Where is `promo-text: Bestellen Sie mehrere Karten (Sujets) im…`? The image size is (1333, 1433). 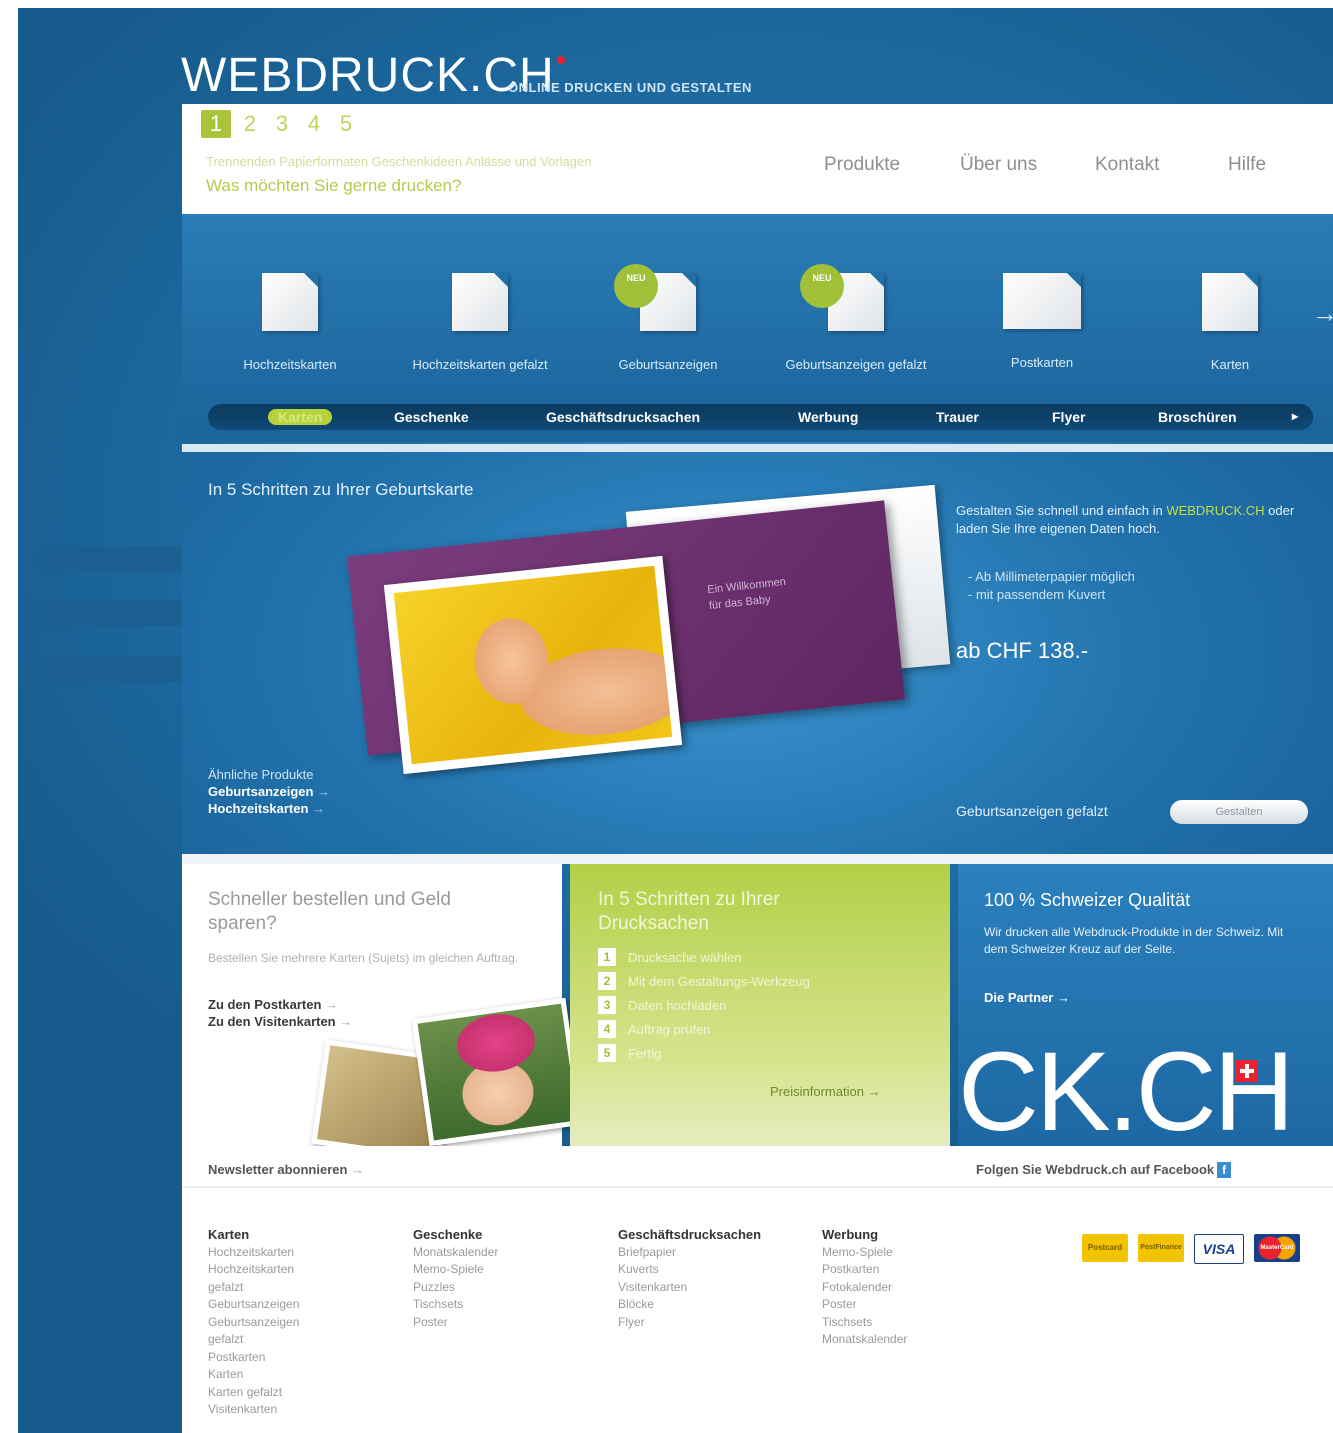
promo-text: Bestellen Sie mehrere Karten (Sujets) im… is located at coordinates (363, 958).